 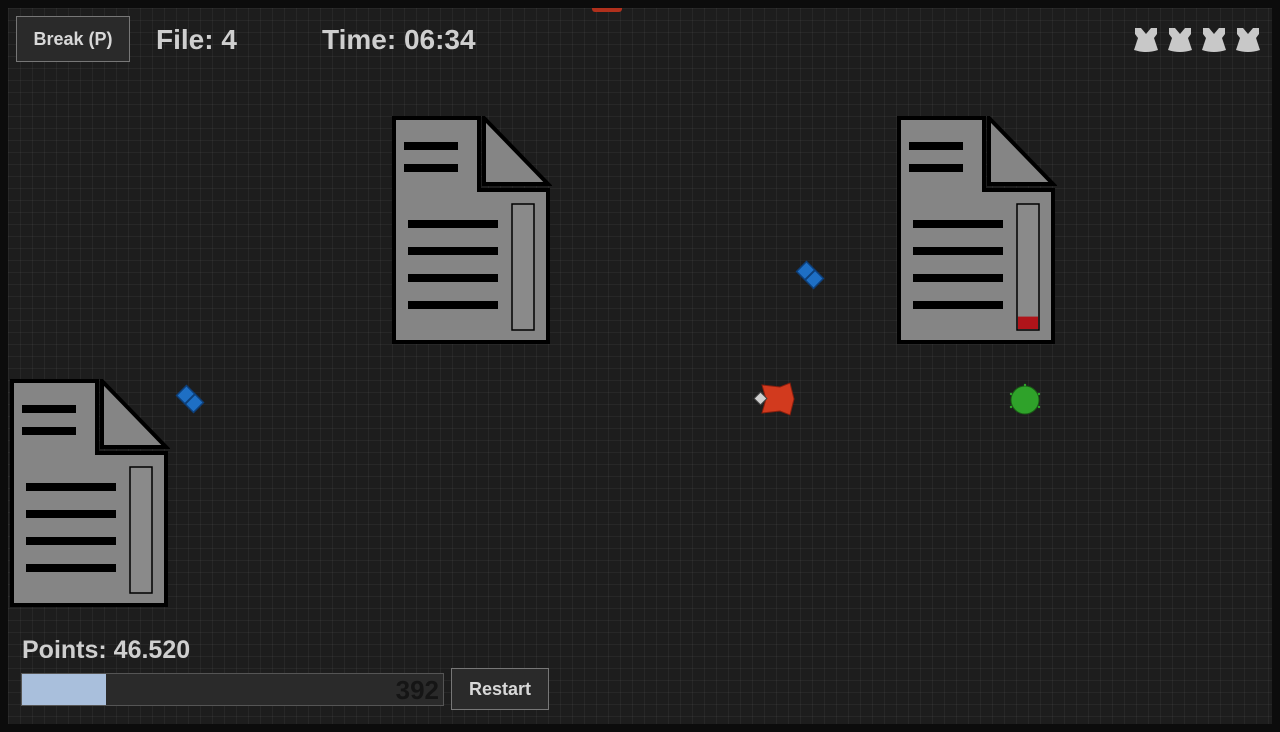 I want to click on progress-value: 392, so click(x=417, y=690).